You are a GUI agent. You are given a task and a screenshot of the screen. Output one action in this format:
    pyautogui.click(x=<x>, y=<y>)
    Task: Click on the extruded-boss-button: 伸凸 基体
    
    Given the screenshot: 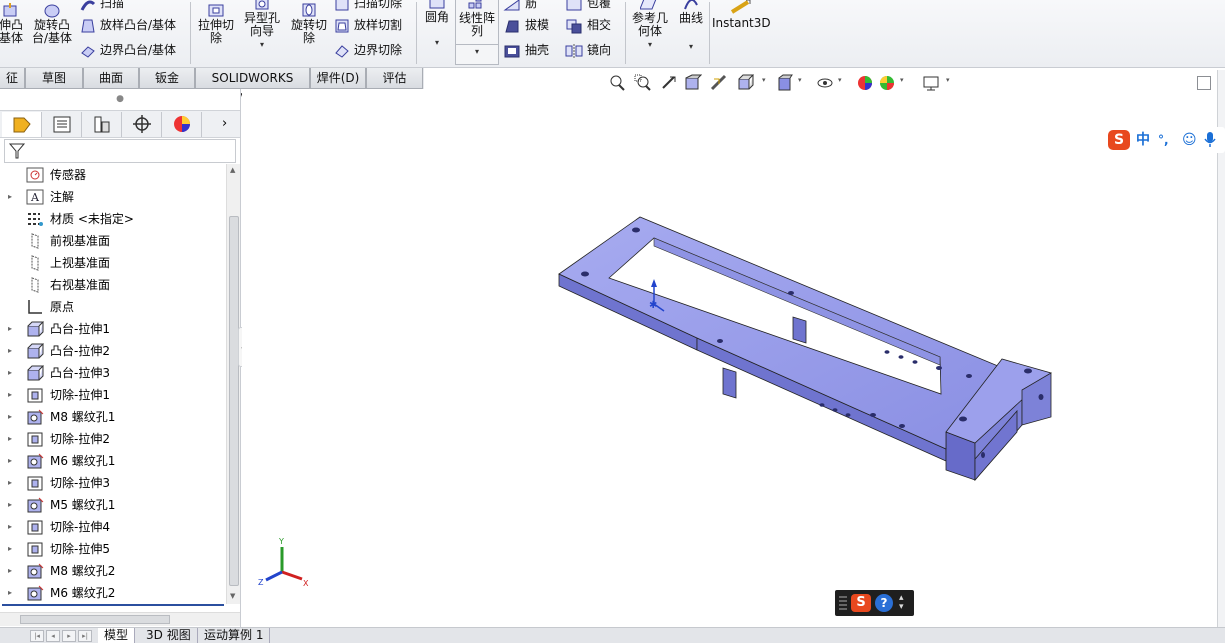 What is the action you would take?
    pyautogui.click(x=13, y=23)
    